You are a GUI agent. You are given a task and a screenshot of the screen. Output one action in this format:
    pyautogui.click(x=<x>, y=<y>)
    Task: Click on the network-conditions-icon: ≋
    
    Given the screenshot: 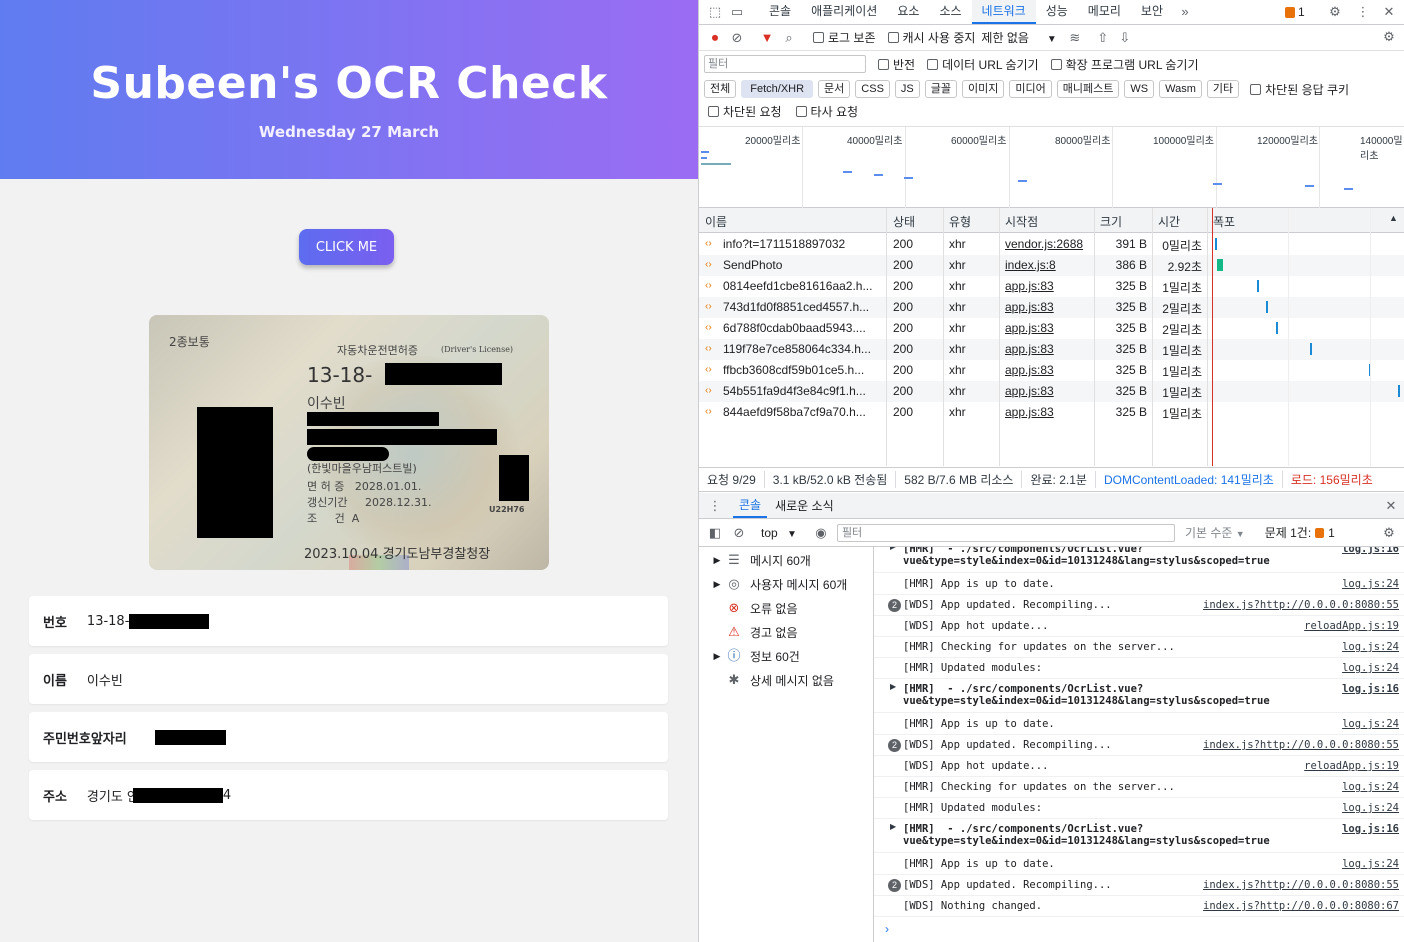 What is the action you would take?
    pyautogui.click(x=1075, y=38)
    